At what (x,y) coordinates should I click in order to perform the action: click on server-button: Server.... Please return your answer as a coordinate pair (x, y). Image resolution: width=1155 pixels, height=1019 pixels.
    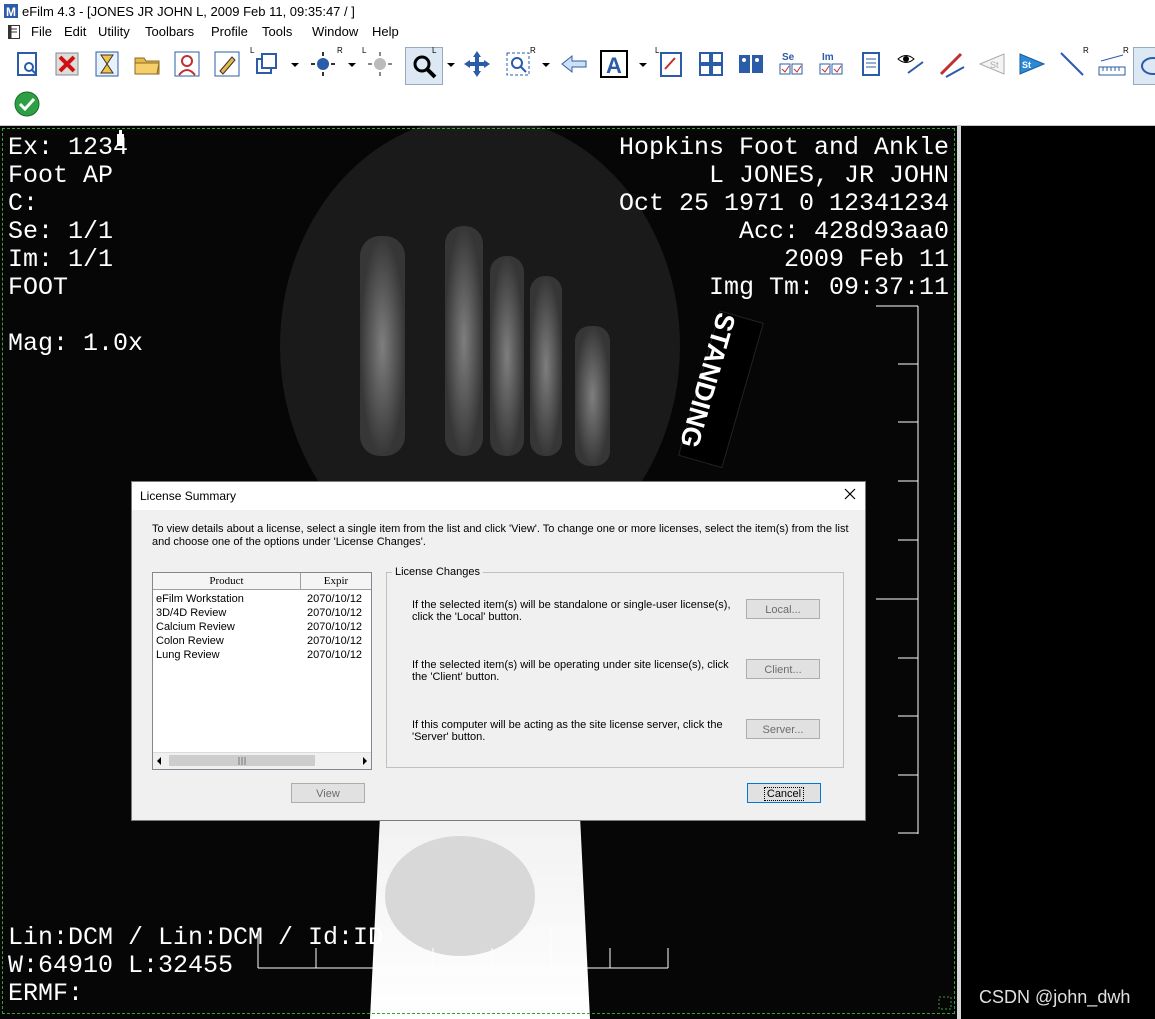
    Looking at the image, I should click on (783, 729).